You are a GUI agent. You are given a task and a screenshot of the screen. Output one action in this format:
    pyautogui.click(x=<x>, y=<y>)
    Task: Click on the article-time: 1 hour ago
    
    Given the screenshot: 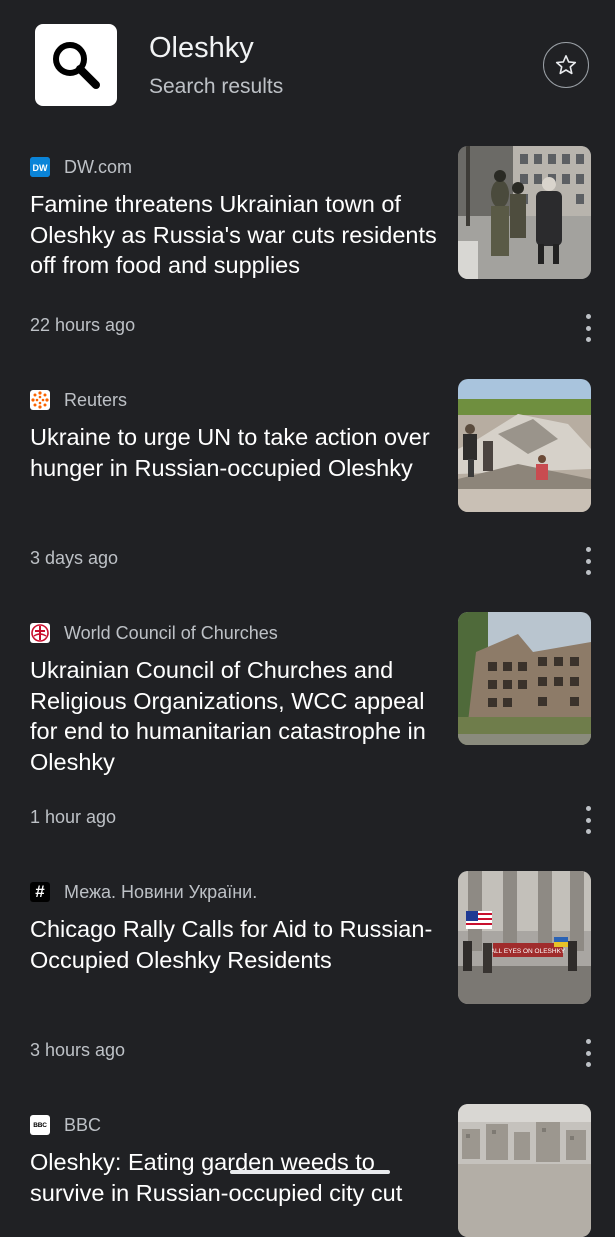 What is the action you would take?
    pyautogui.click(x=73, y=817)
    